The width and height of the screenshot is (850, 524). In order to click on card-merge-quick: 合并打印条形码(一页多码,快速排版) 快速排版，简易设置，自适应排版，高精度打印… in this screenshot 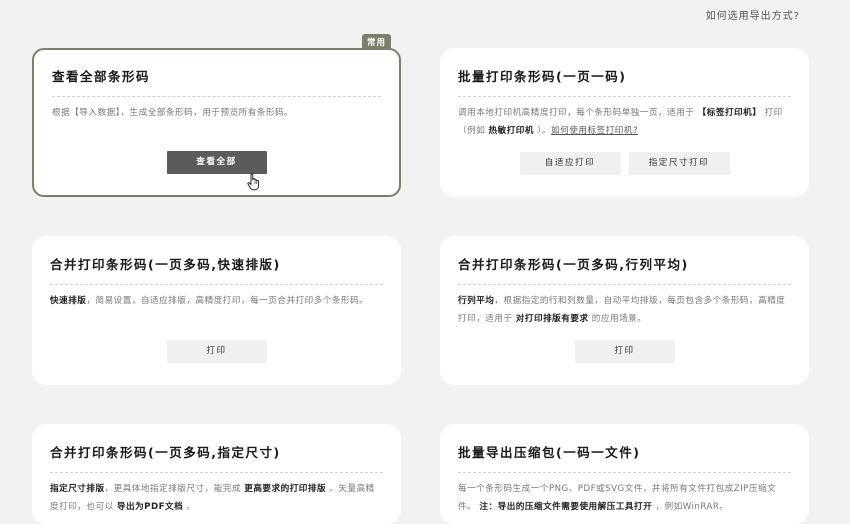, I will do `click(216, 310)`.